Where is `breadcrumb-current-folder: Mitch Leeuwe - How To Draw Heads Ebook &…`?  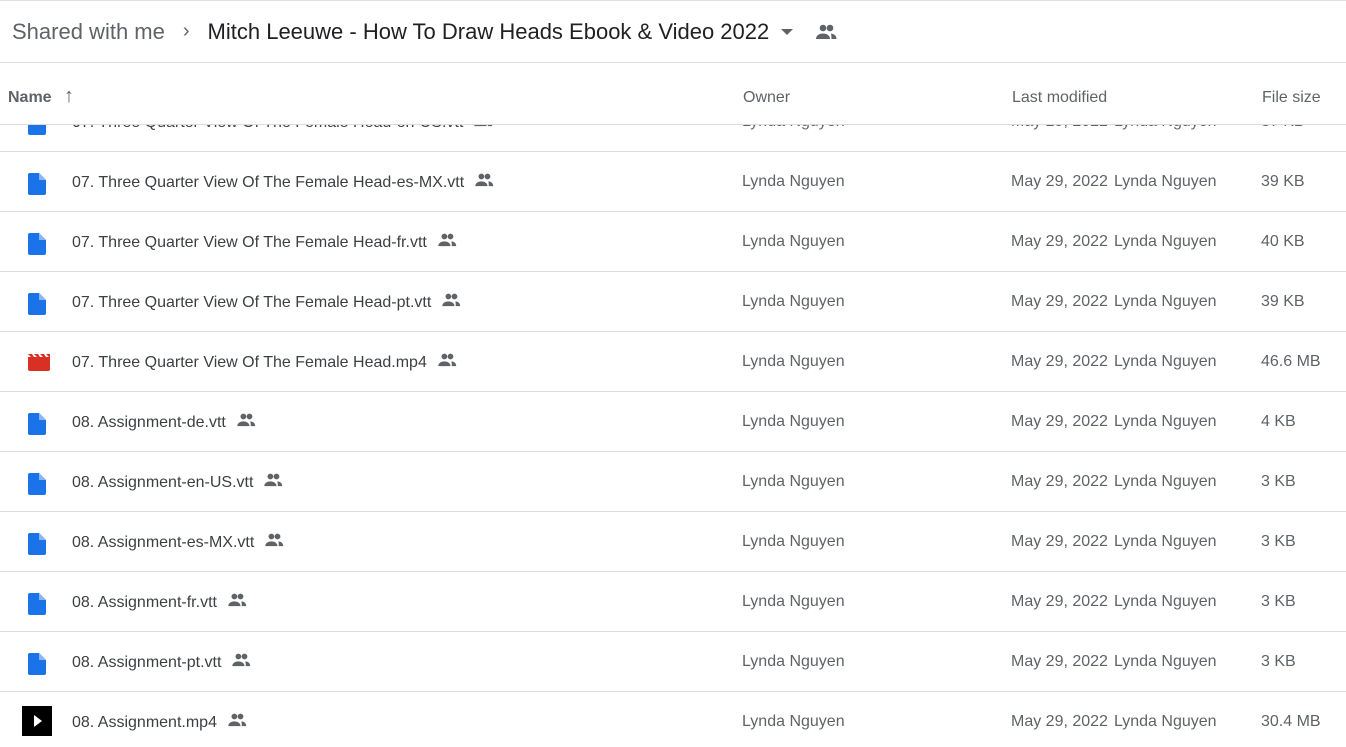
breadcrumb-current-folder: Mitch Leeuwe - How To Draw Heads Ebook &… is located at coordinates (489, 32).